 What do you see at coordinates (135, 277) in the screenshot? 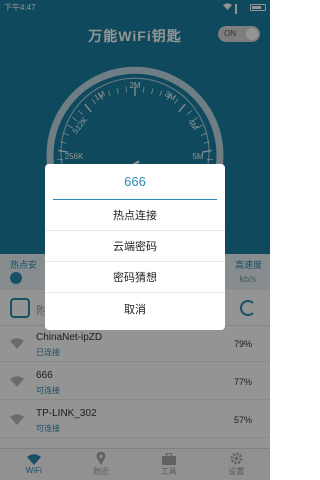
I see `dialog-option-password-guess: 密码猜想` at bounding box center [135, 277].